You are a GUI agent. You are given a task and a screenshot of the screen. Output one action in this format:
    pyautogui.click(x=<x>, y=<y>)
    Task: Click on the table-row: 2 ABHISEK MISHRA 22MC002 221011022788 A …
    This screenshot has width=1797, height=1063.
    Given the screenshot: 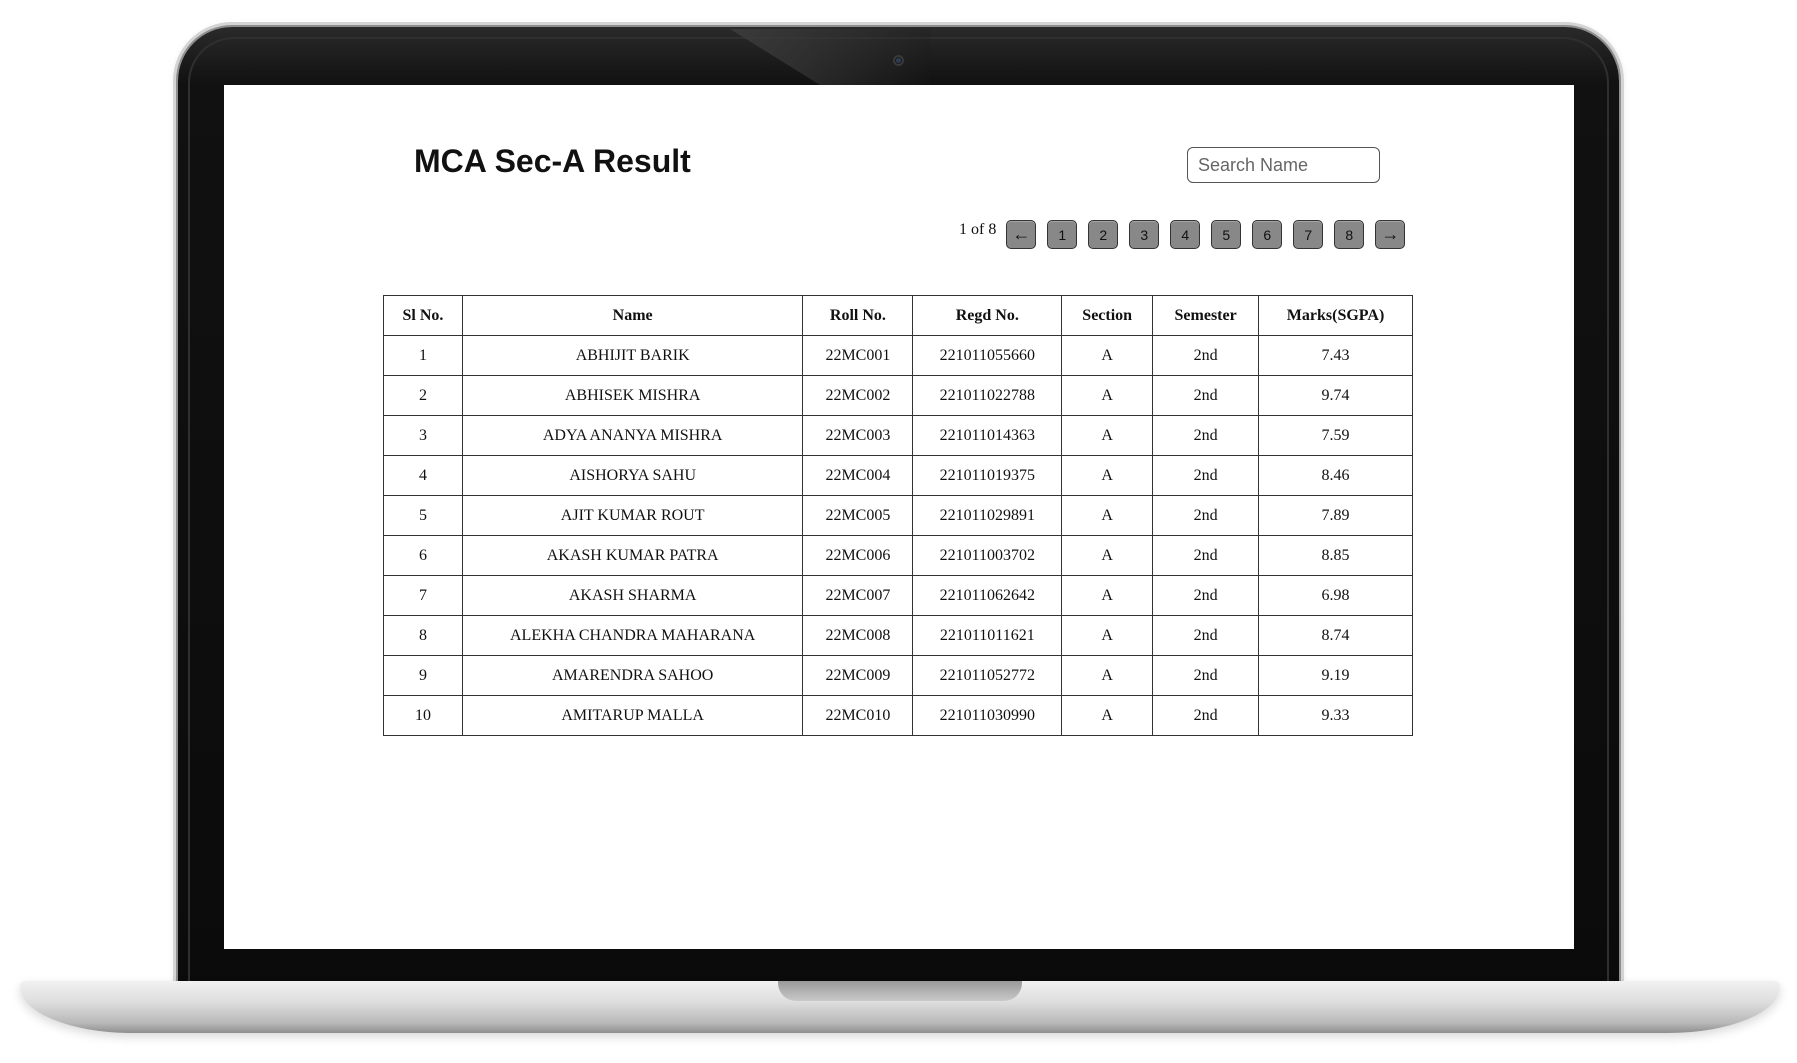 What is the action you would take?
    pyautogui.click(x=898, y=395)
    